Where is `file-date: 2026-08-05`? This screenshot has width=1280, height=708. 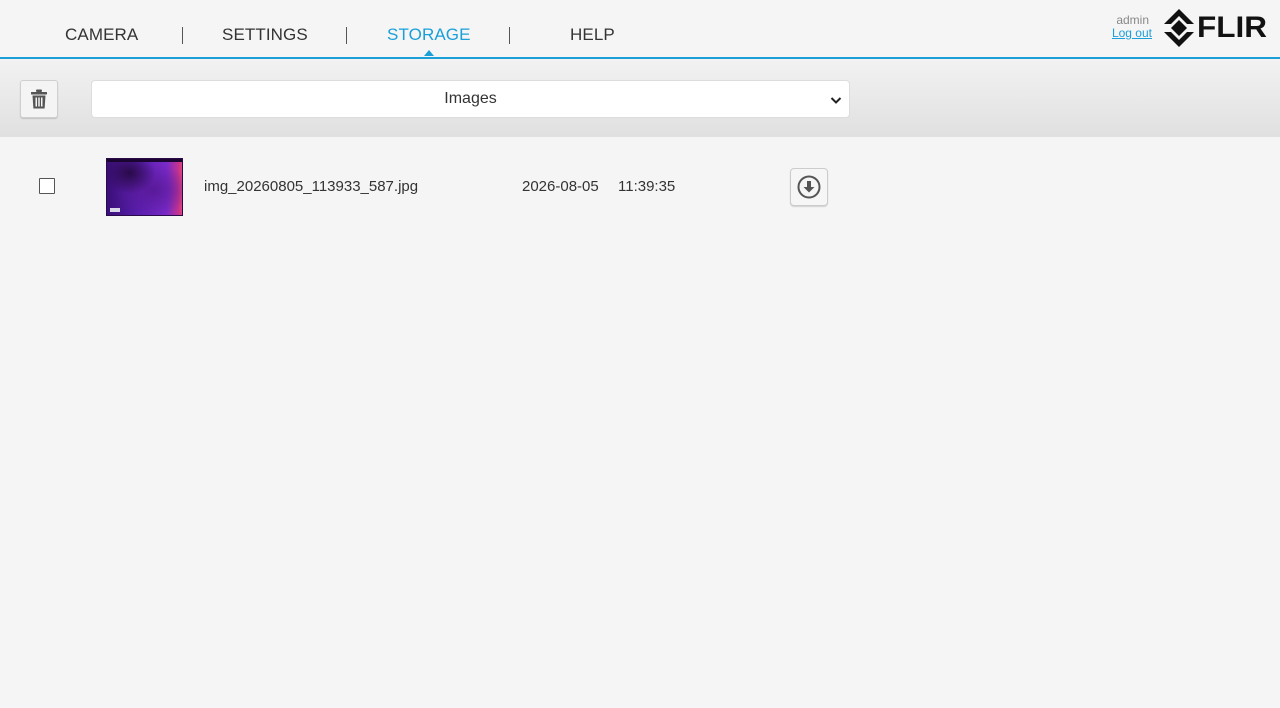
file-date: 2026-08-05 is located at coordinates (560, 186).